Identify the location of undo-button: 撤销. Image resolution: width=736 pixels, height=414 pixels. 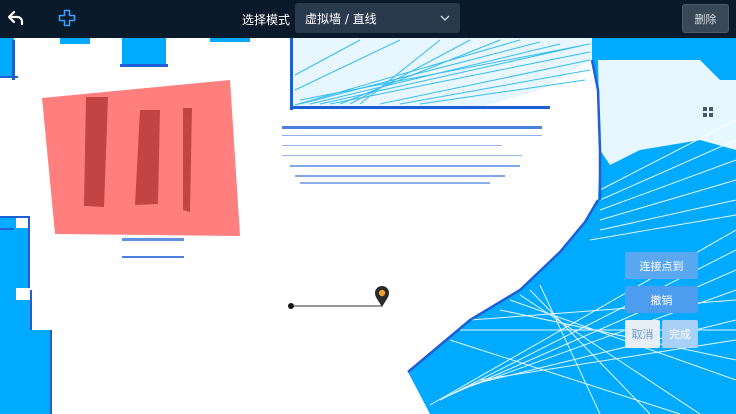
(661, 299).